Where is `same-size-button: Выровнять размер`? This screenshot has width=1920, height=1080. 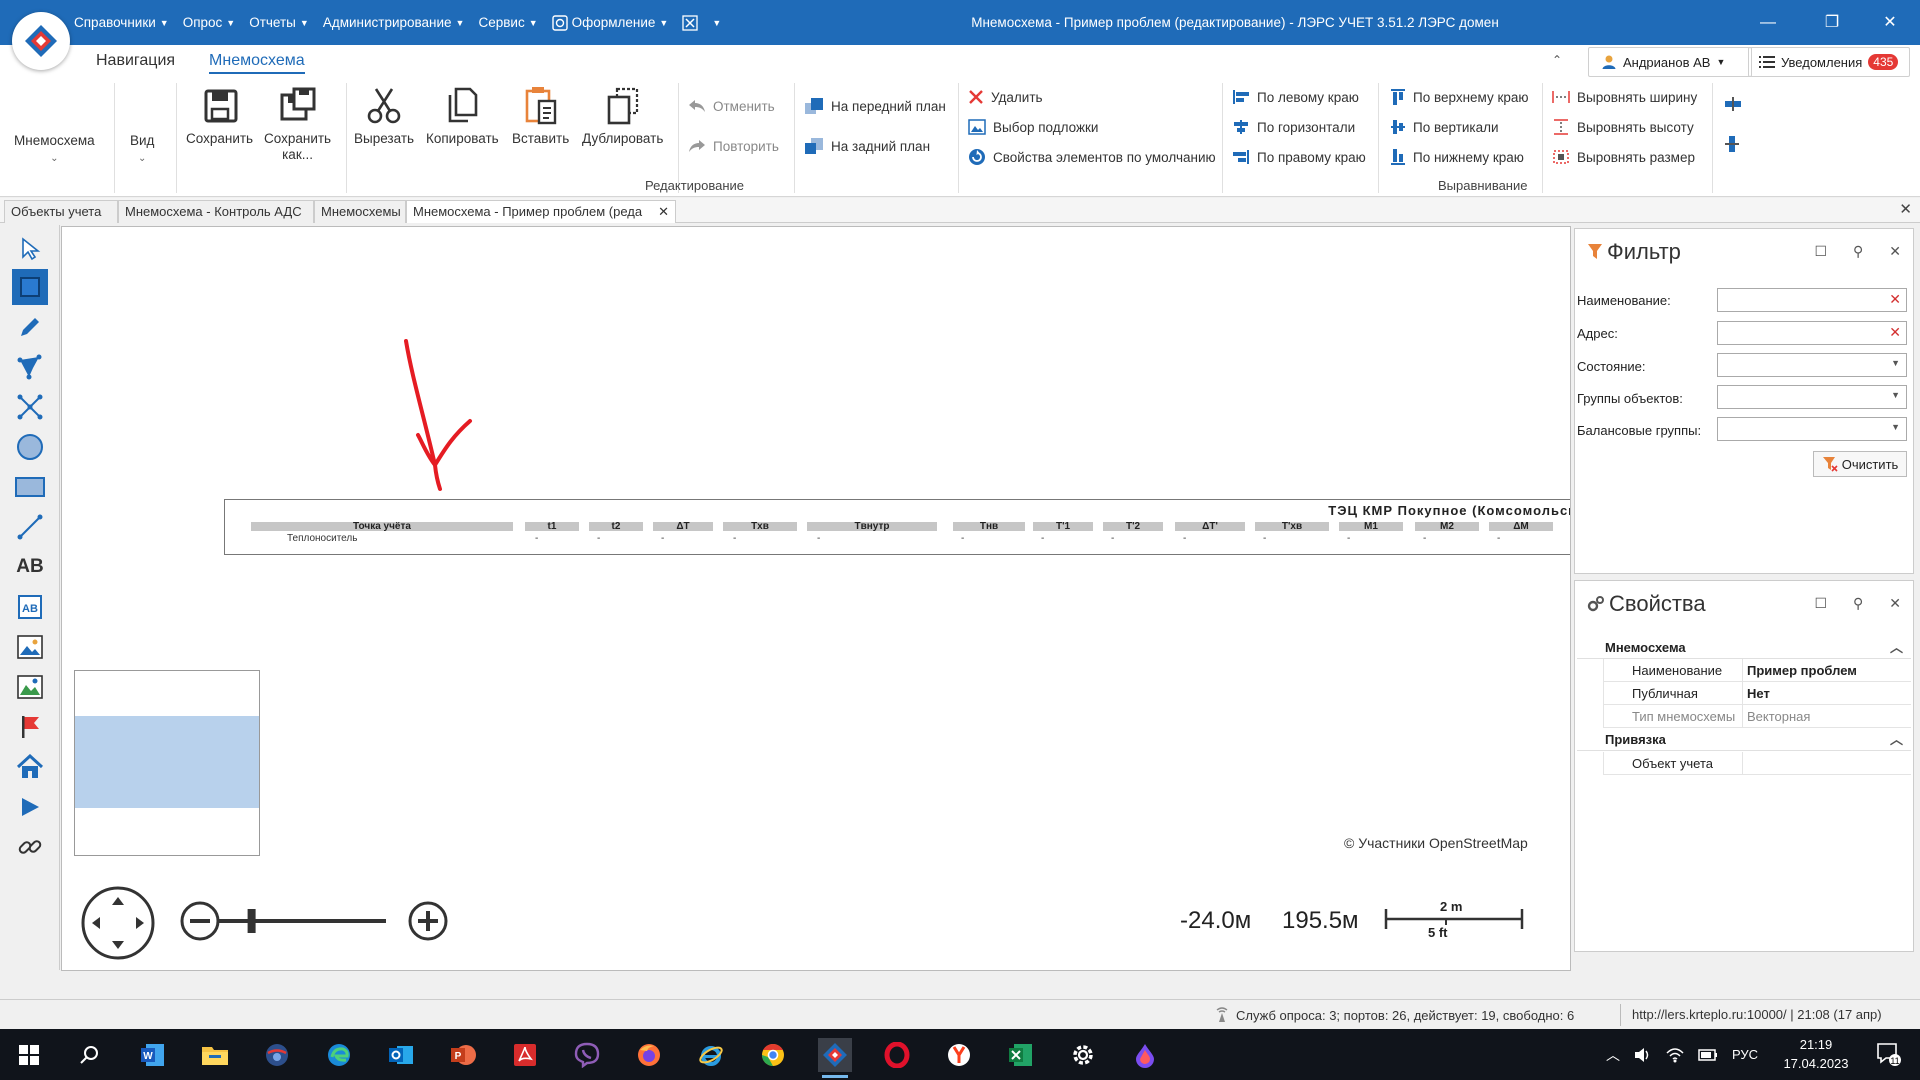
same-size-button: Выровнять размер is located at coordinates (1623, 157).